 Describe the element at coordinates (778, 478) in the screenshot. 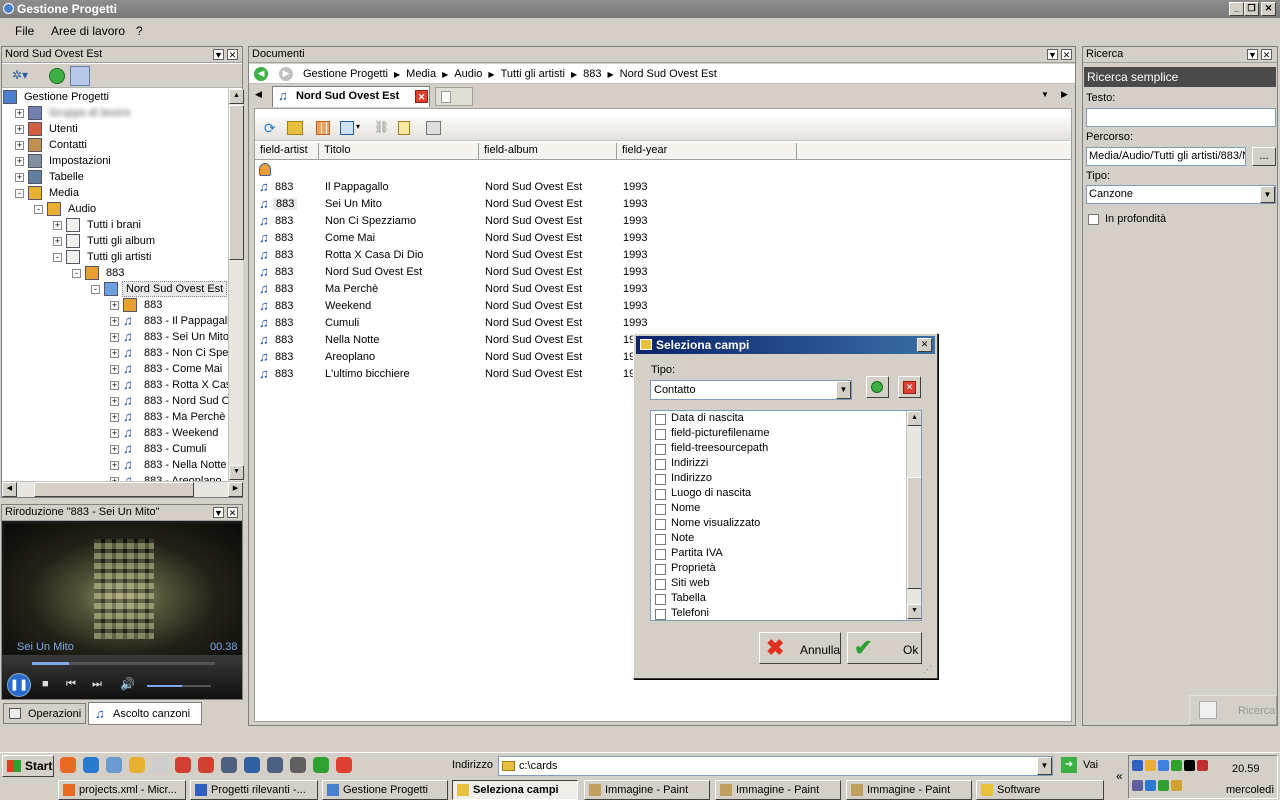

I see `field-item: Indirizzo` at that location.